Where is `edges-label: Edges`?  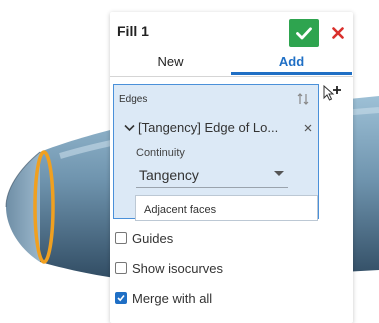
edges-label: Edges is located at coordinates (133, 99).